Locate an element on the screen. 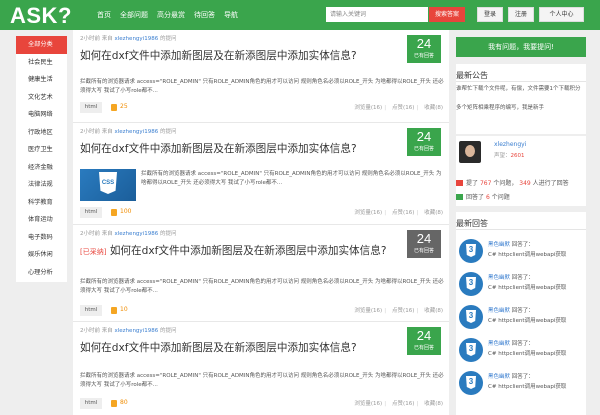 The width and height of the screenshot is (600, 415). register-button: 注册 is located at coordinates (521, 14).